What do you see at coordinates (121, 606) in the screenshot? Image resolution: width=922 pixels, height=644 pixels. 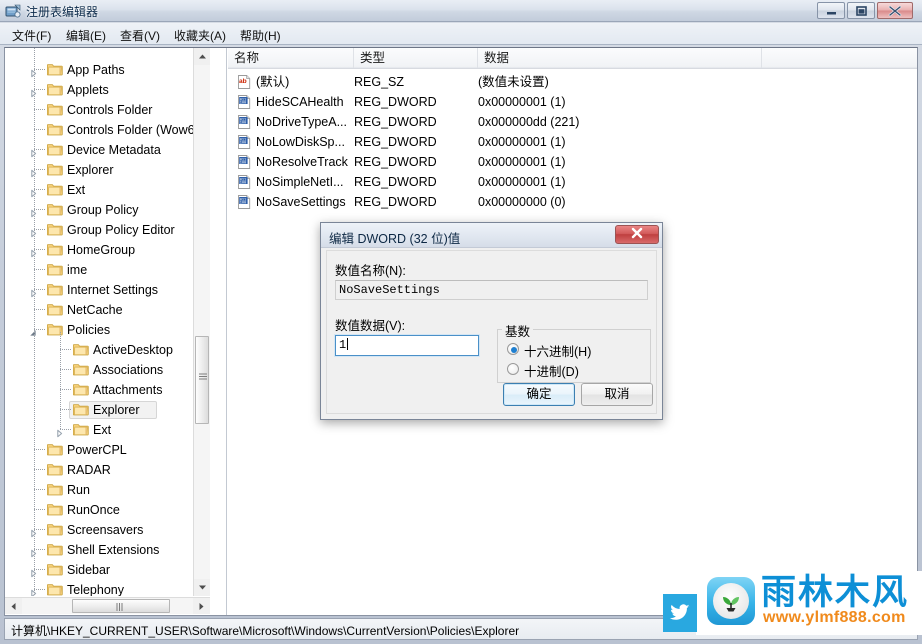 I see `tree-scroll-thumb-horizontal` at bounding box center [121, 606].